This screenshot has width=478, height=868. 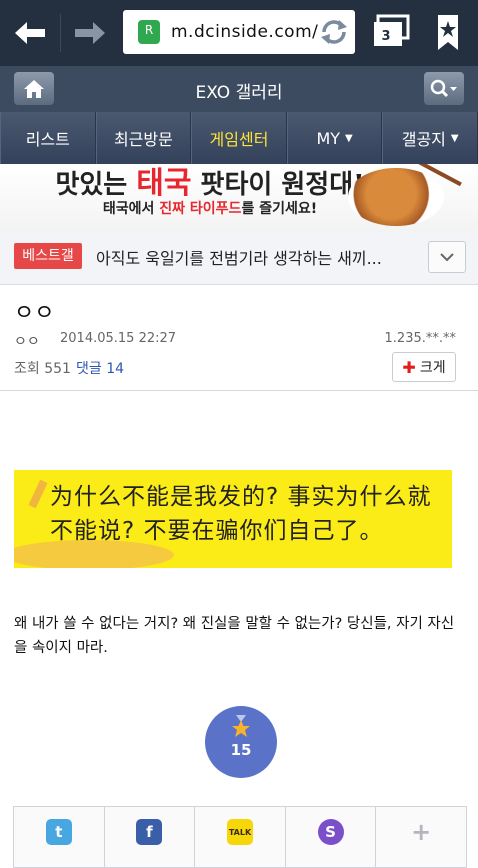 I want to click on facebook-icon: f, so click(x=149, y=832).